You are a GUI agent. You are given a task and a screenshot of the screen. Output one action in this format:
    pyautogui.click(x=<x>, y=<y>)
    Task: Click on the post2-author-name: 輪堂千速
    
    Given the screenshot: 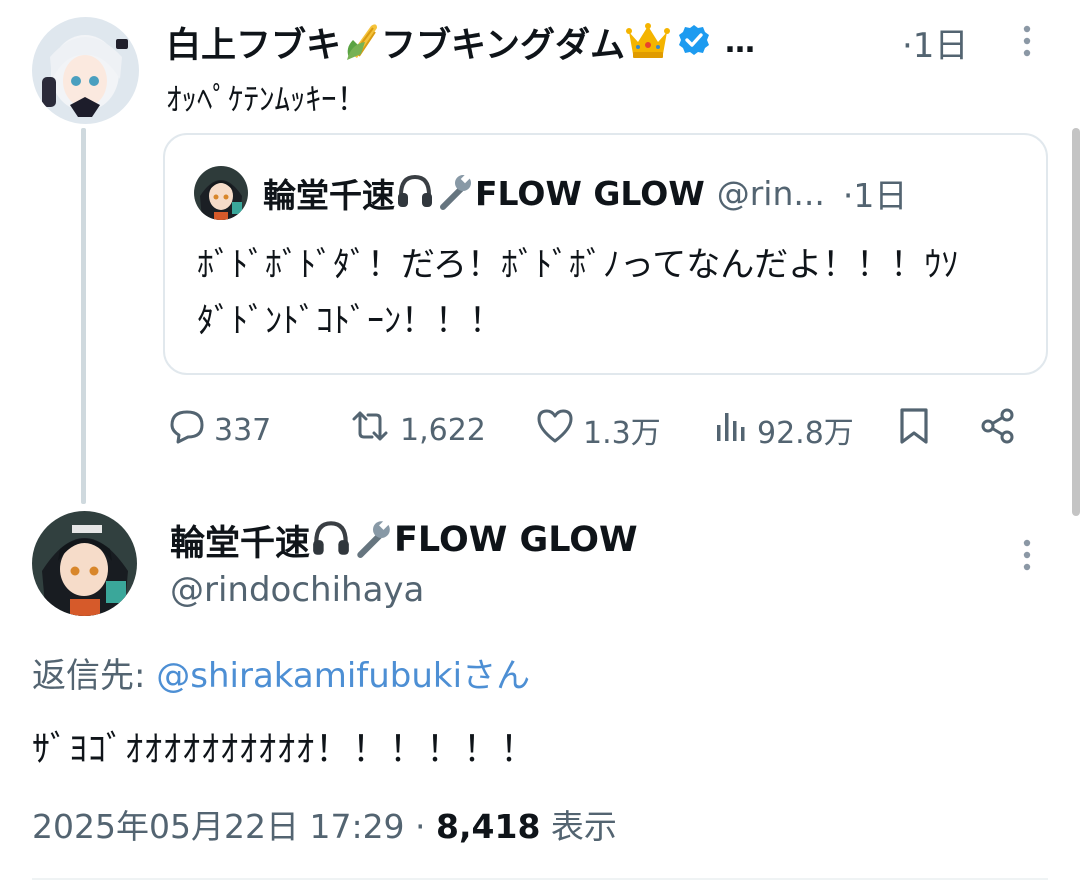 What is the action you would take?
    pyautogui.click(x=240, y=540)
    